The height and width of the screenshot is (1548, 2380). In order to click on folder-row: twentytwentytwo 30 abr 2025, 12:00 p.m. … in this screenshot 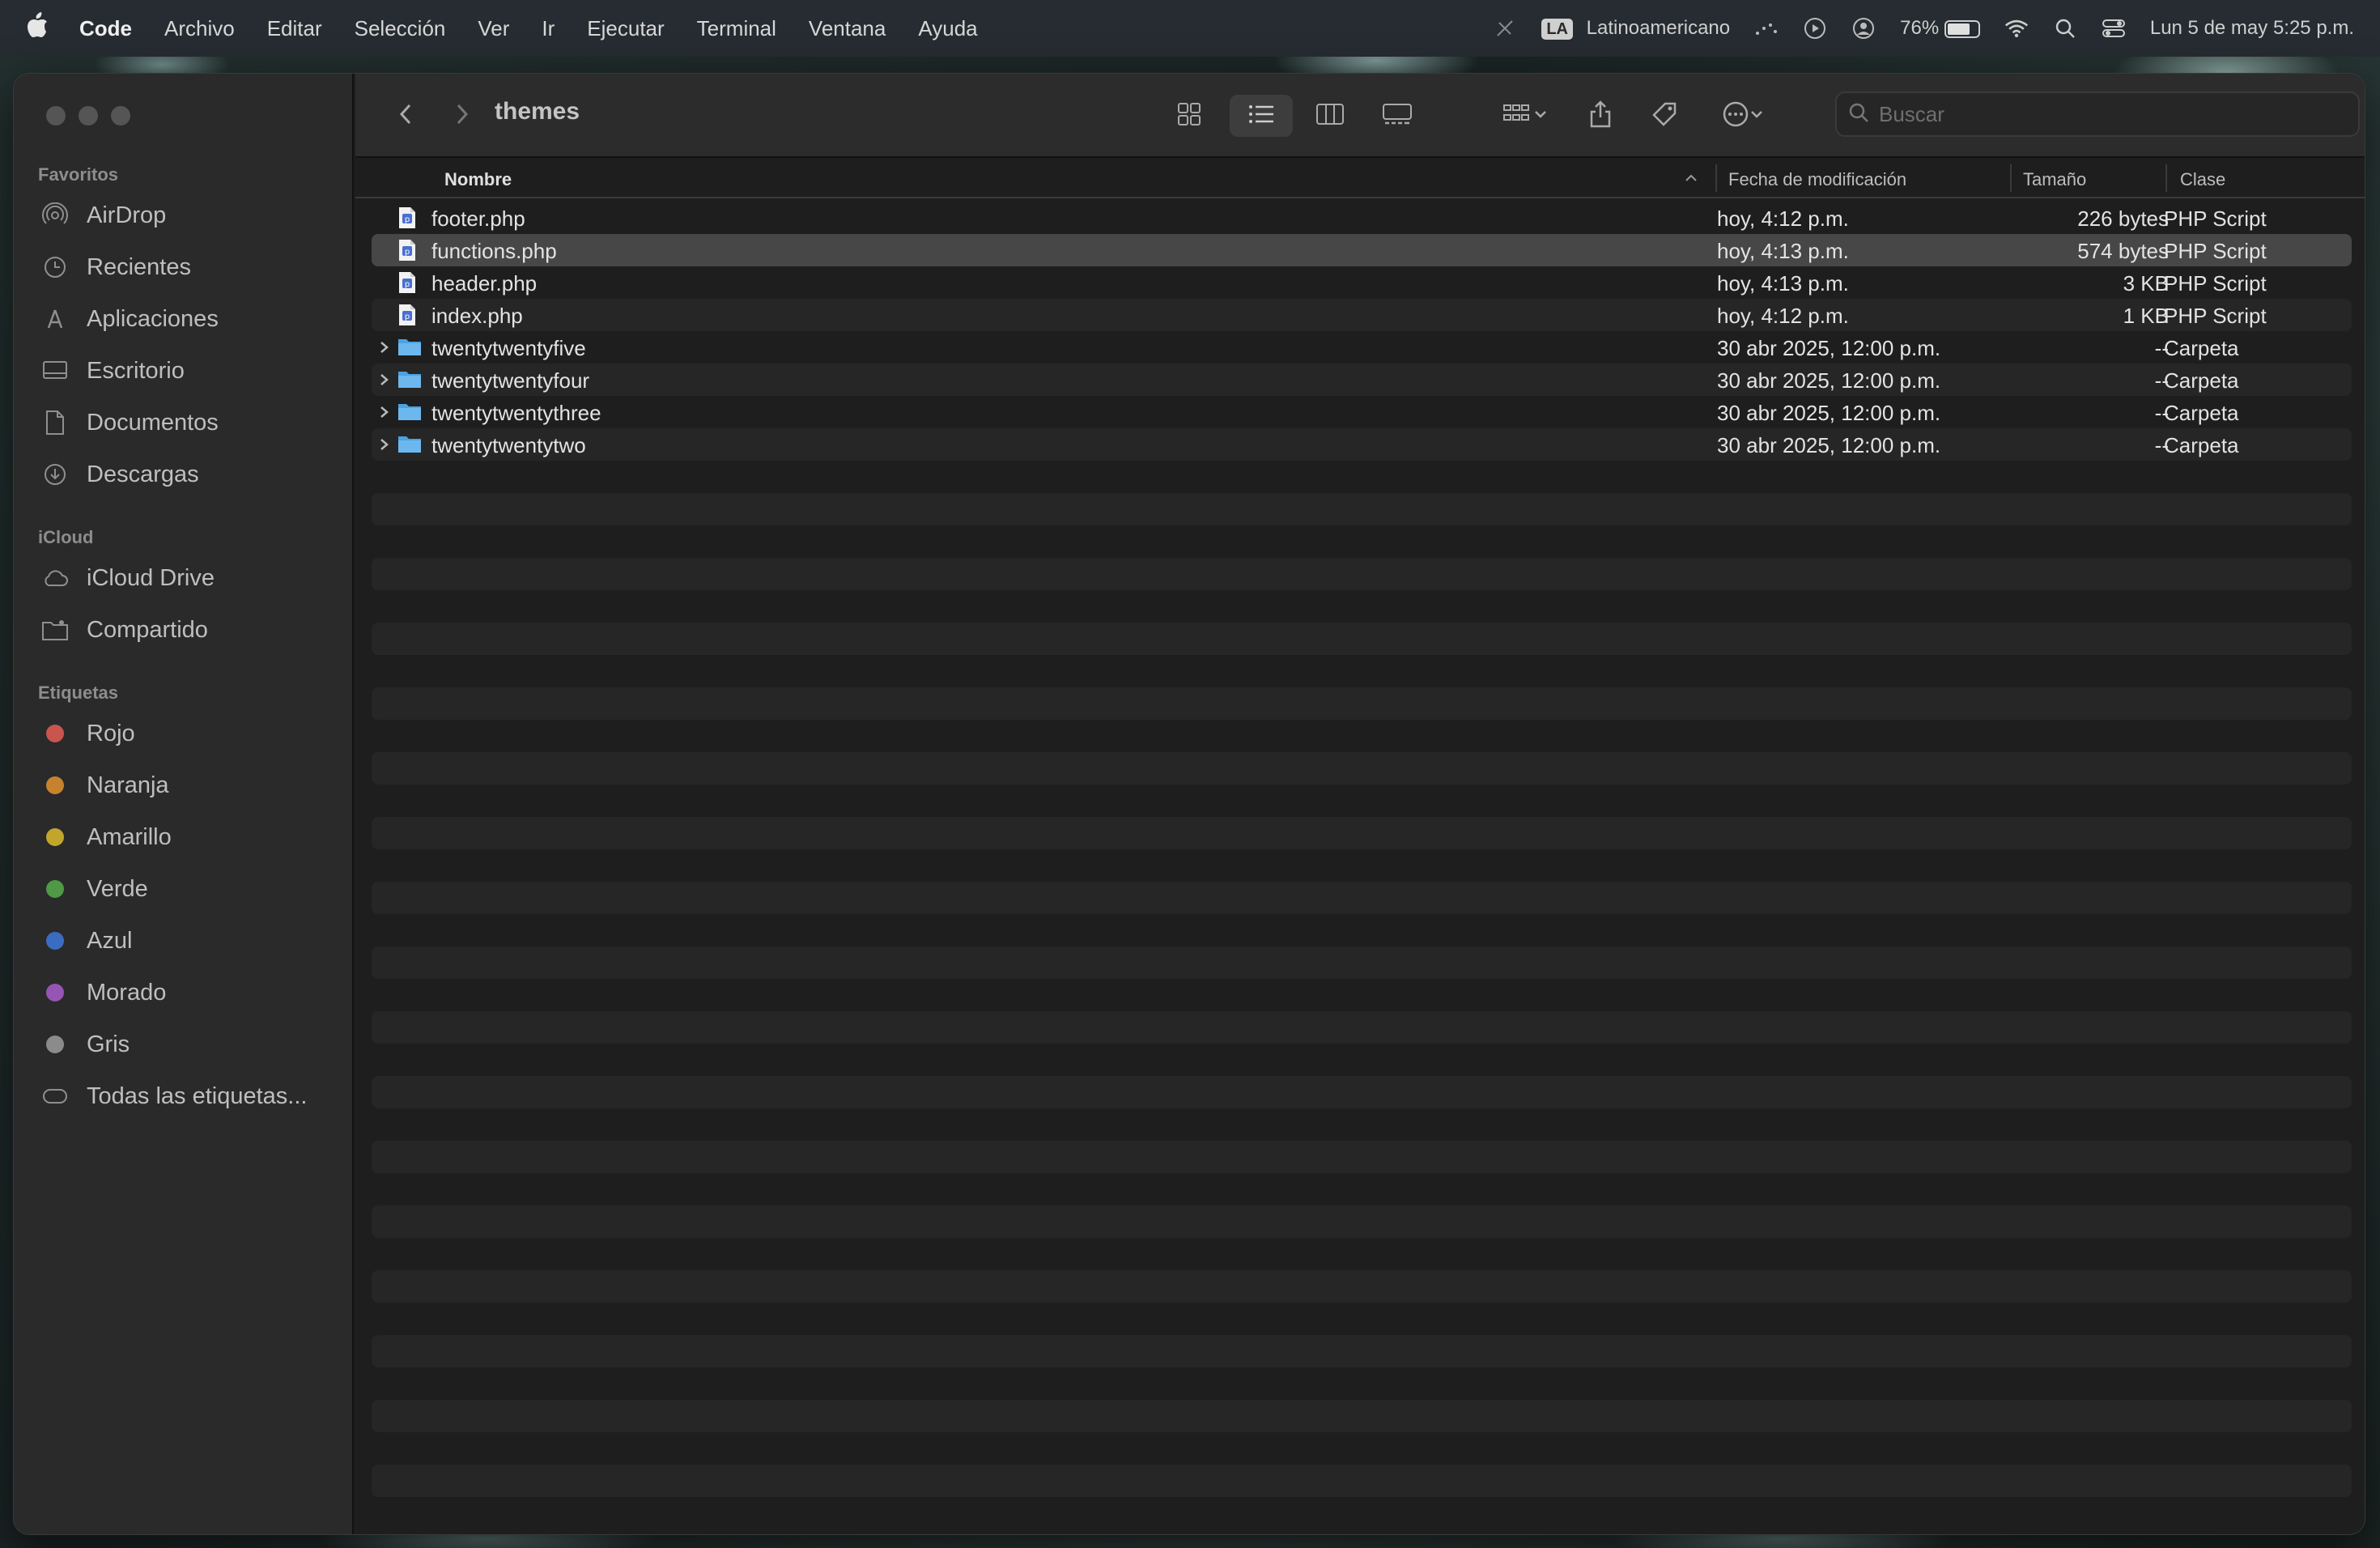, I will do `click(1362, 444)`.